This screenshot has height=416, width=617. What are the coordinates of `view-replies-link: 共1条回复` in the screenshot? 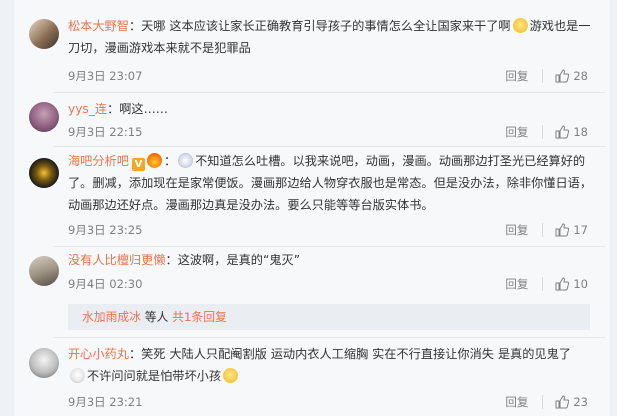 It's located at (199, 317).